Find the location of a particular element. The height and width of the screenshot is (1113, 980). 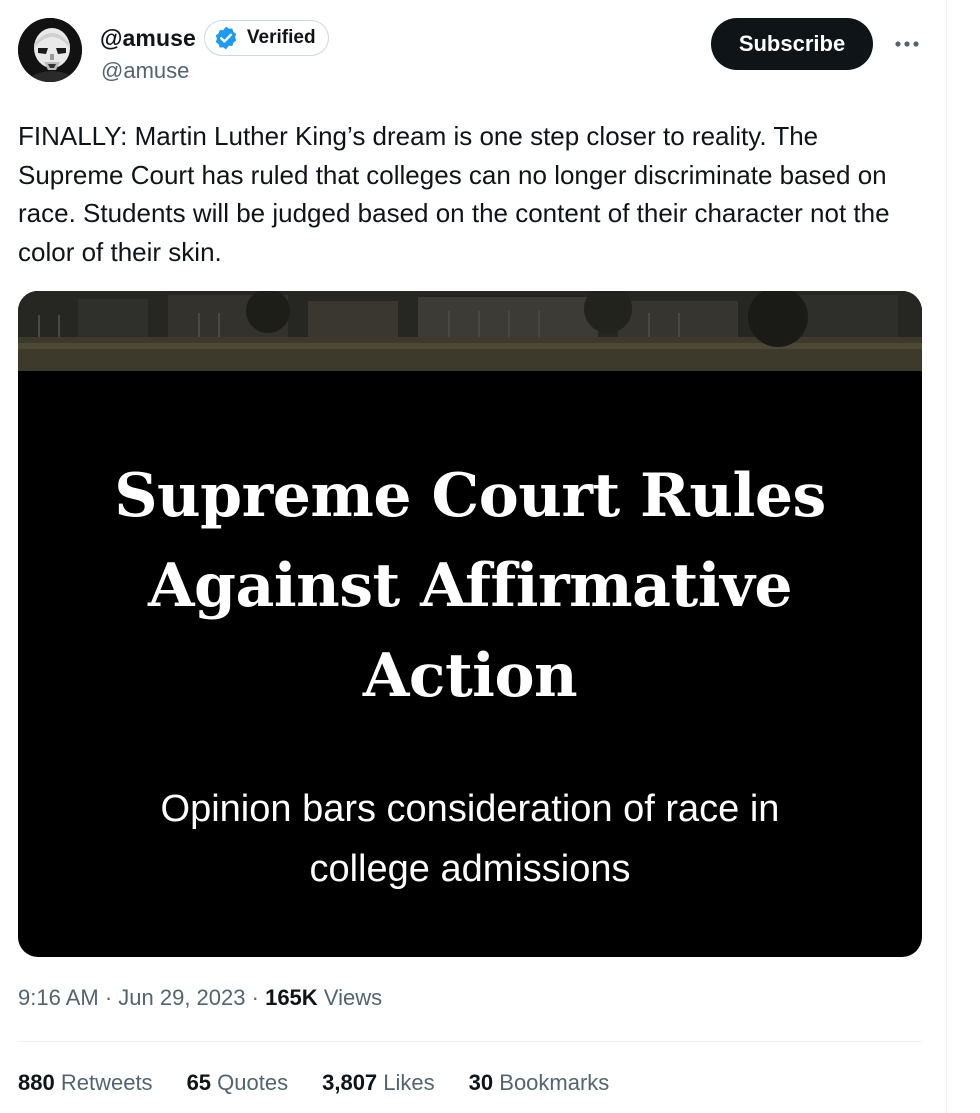

author-display-name: @amuse is located at coordinates (148, 38).